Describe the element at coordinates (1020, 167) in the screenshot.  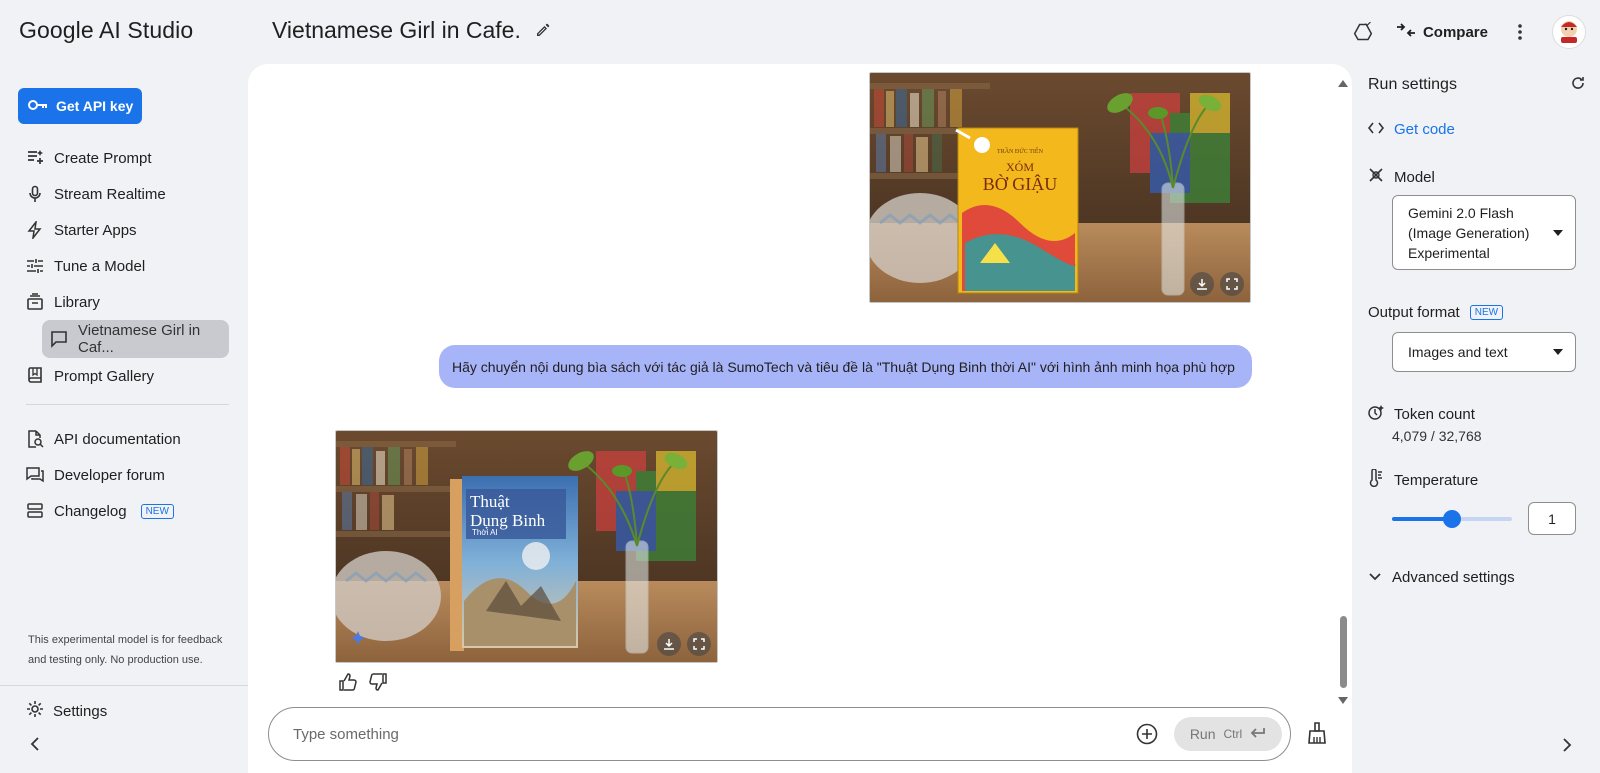
I see `book-title-line1: XÓM` at that location.